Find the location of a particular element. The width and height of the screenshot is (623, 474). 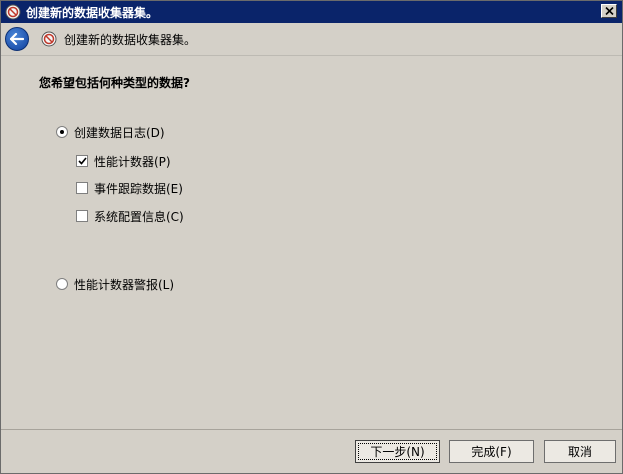

checkmark-icon is located at coordinates (82, 161).